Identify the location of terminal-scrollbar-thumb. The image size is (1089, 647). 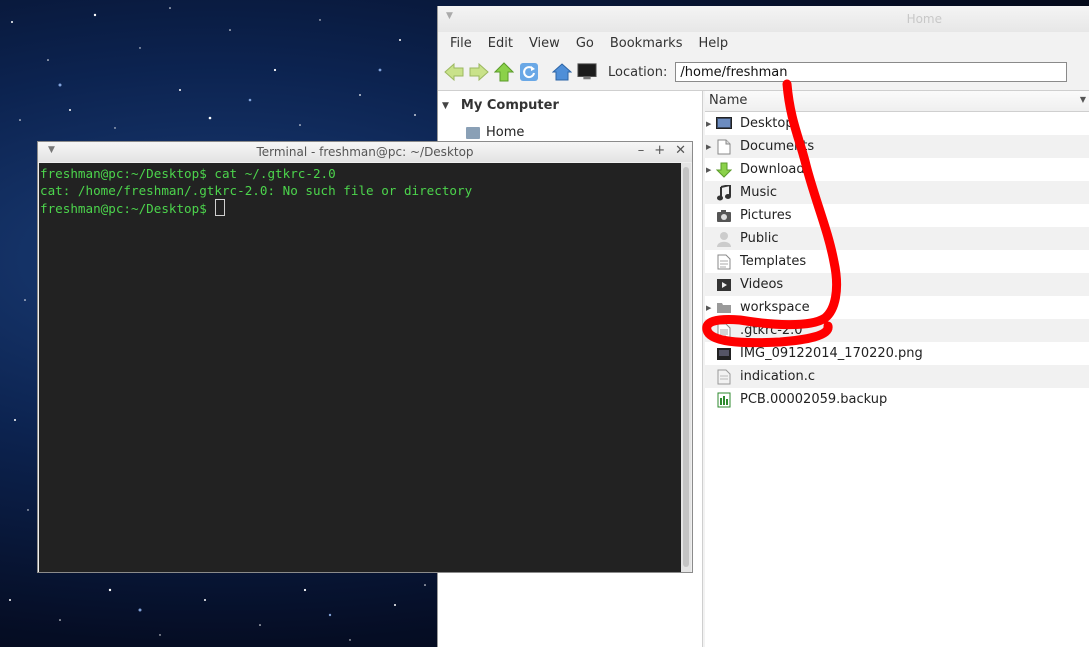
(686, 367).